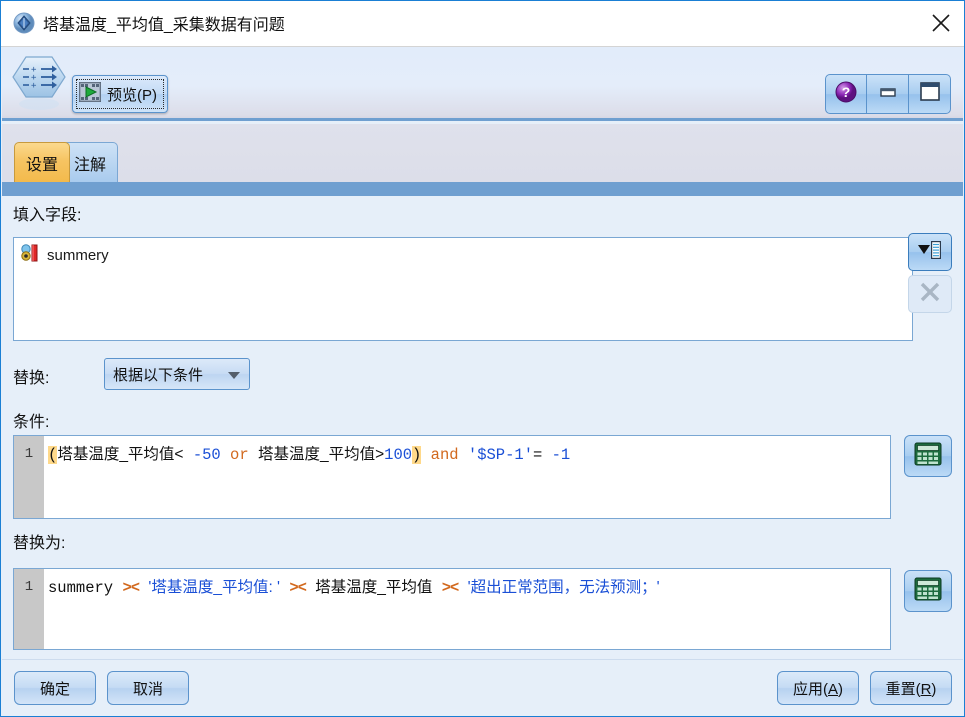 The width and height of the screenshot is (965, 717). I want to click on replace-mode-select: 根据以下条件, so click(177, 374).